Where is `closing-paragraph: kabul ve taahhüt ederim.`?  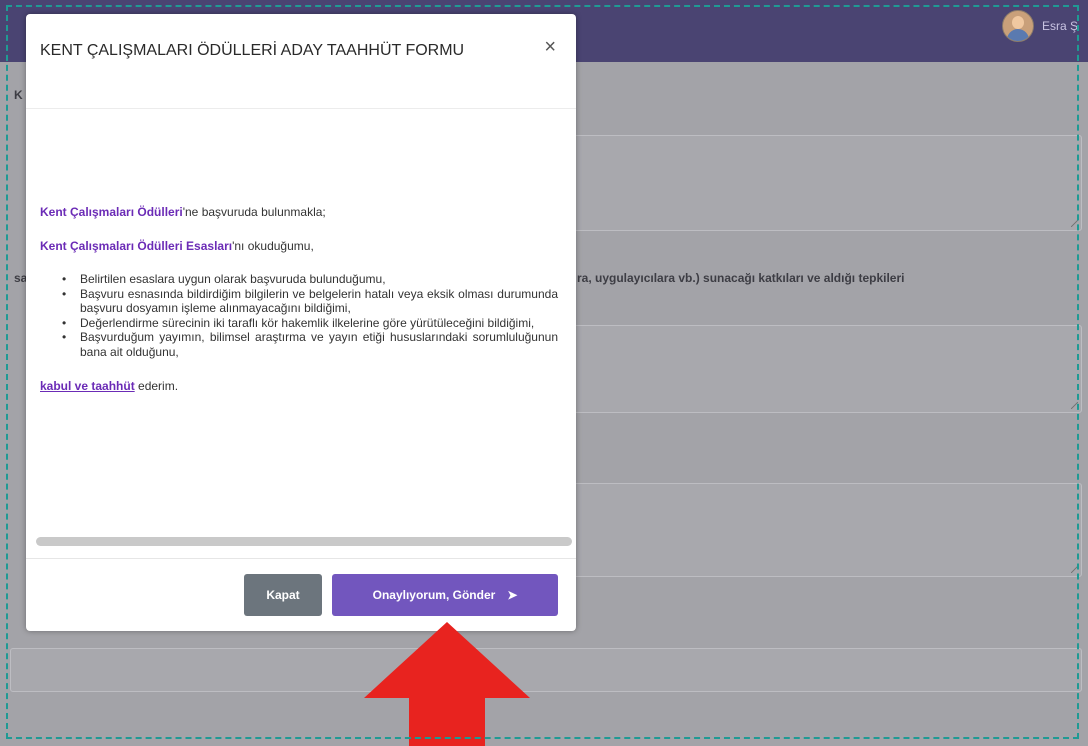
closing-paragraph: kabul ve taahhüt ederim. is located at coordinates (305, 386).